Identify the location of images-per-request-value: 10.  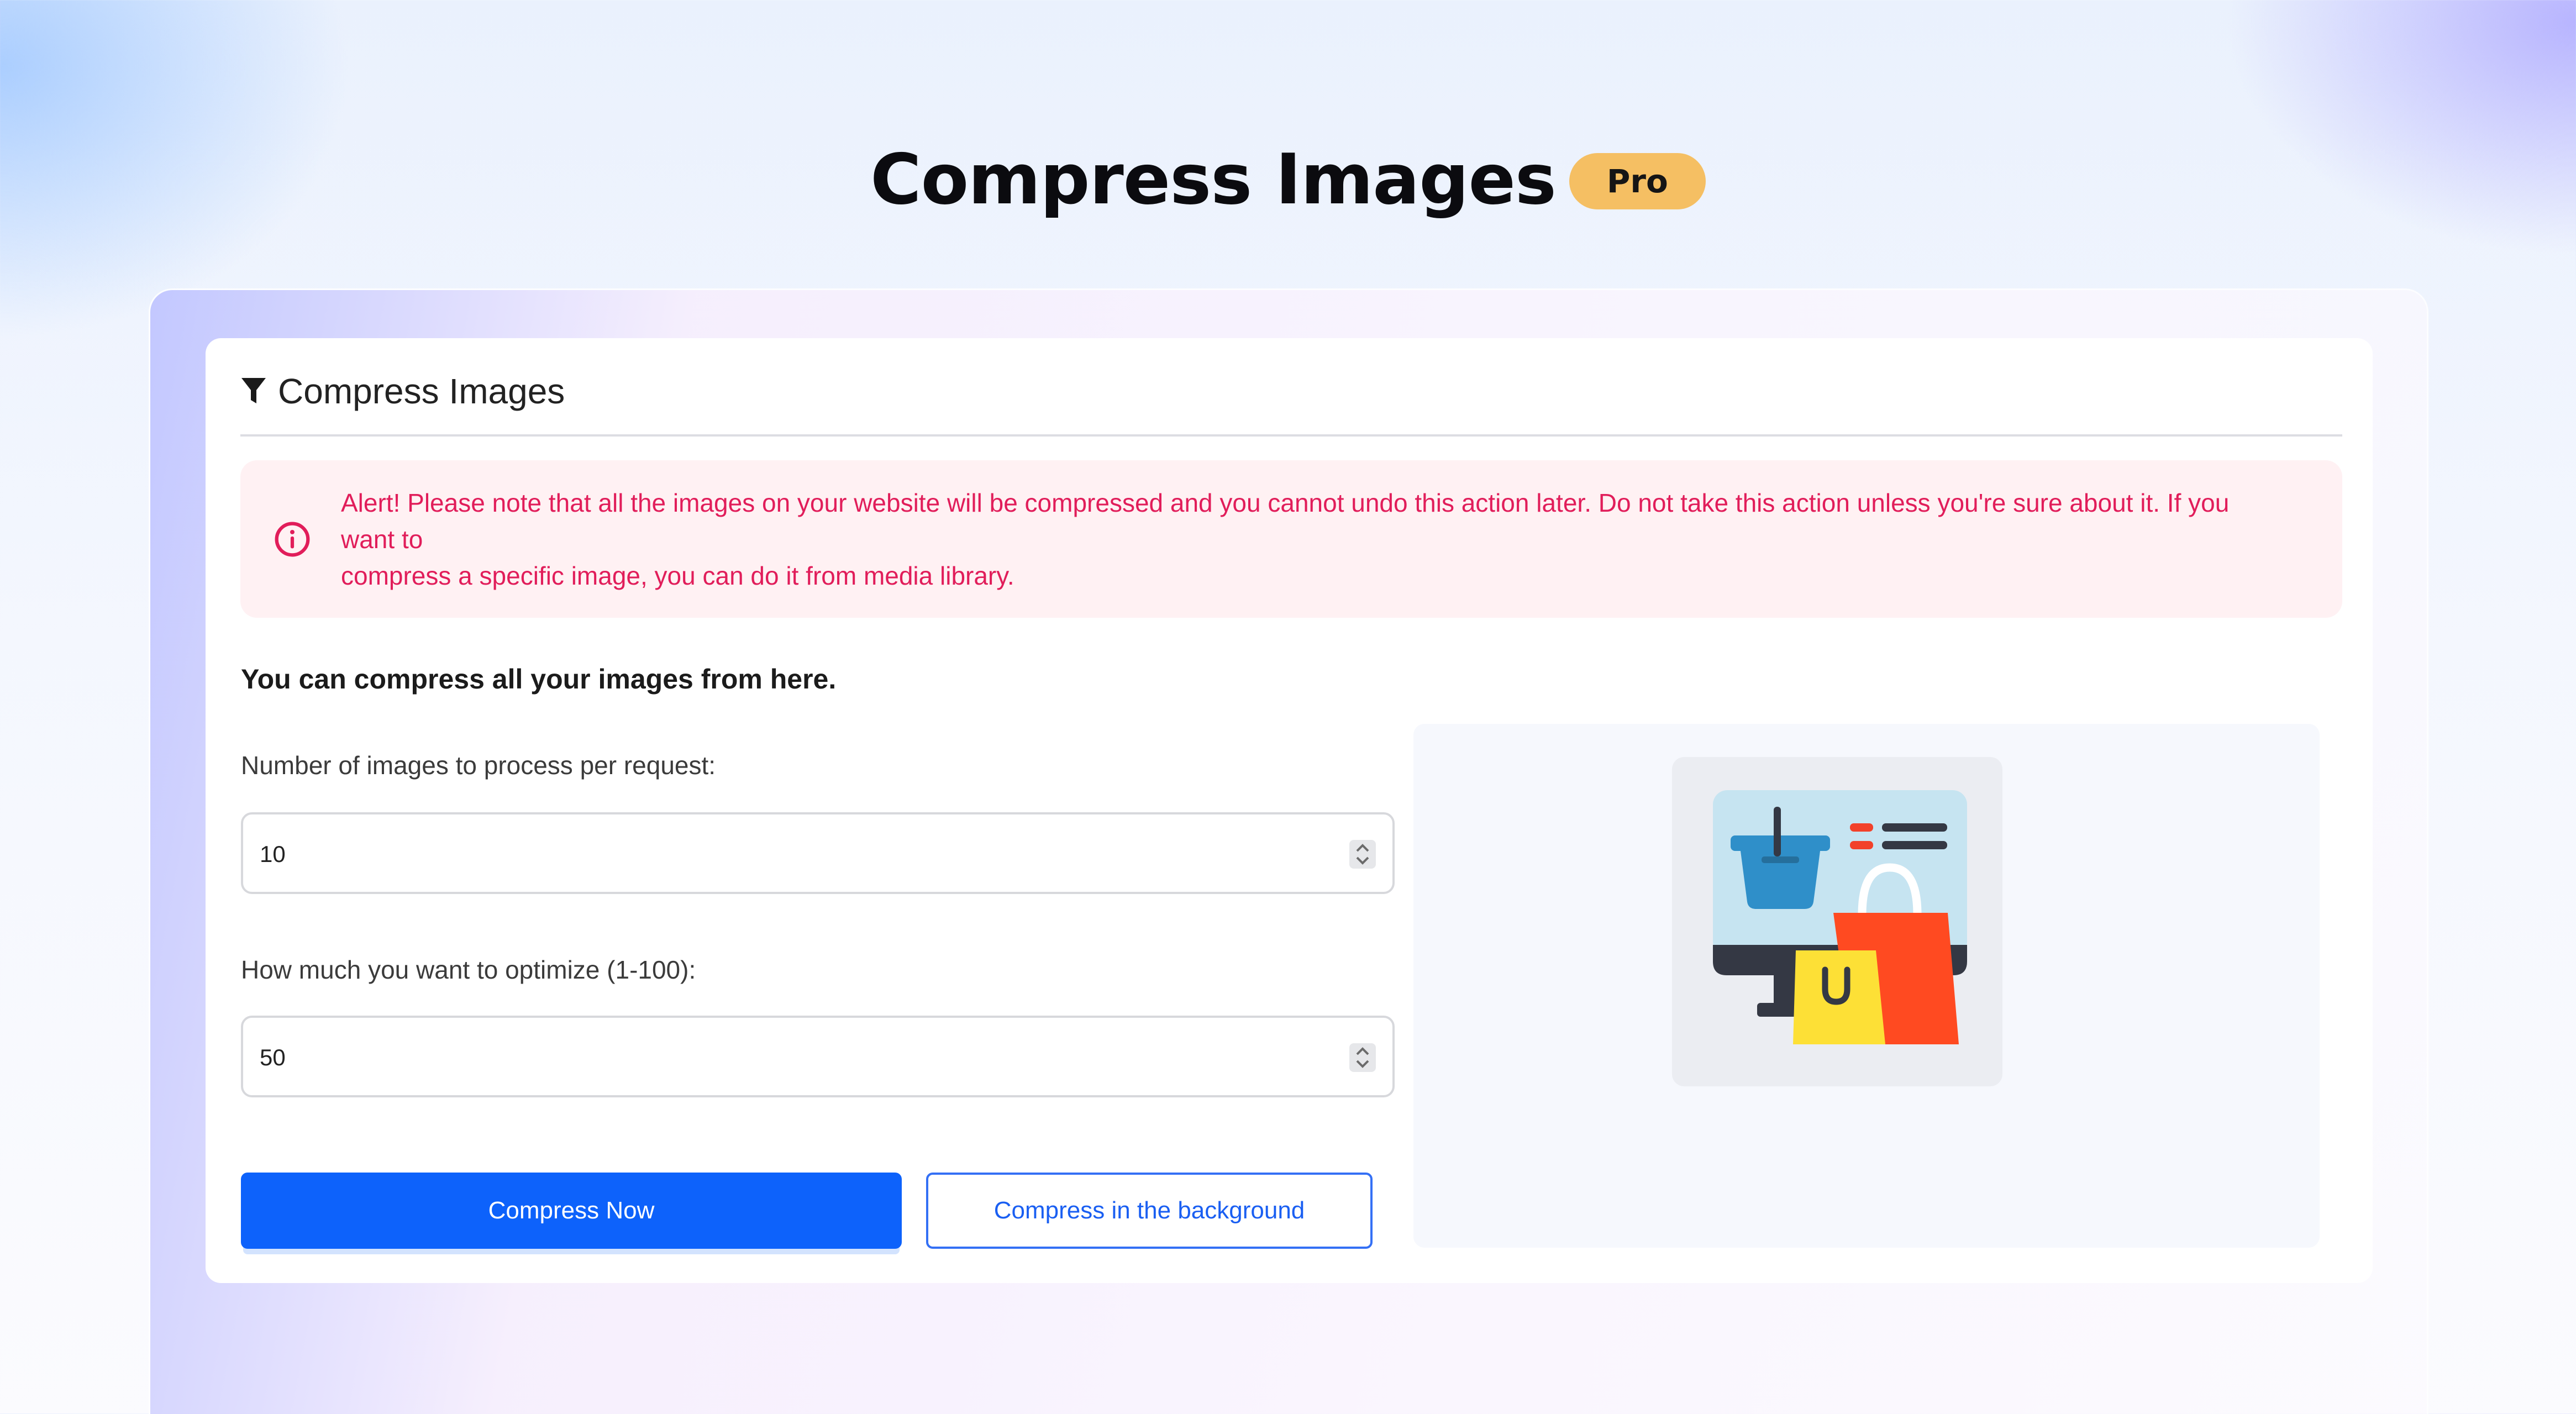
(273, 854).